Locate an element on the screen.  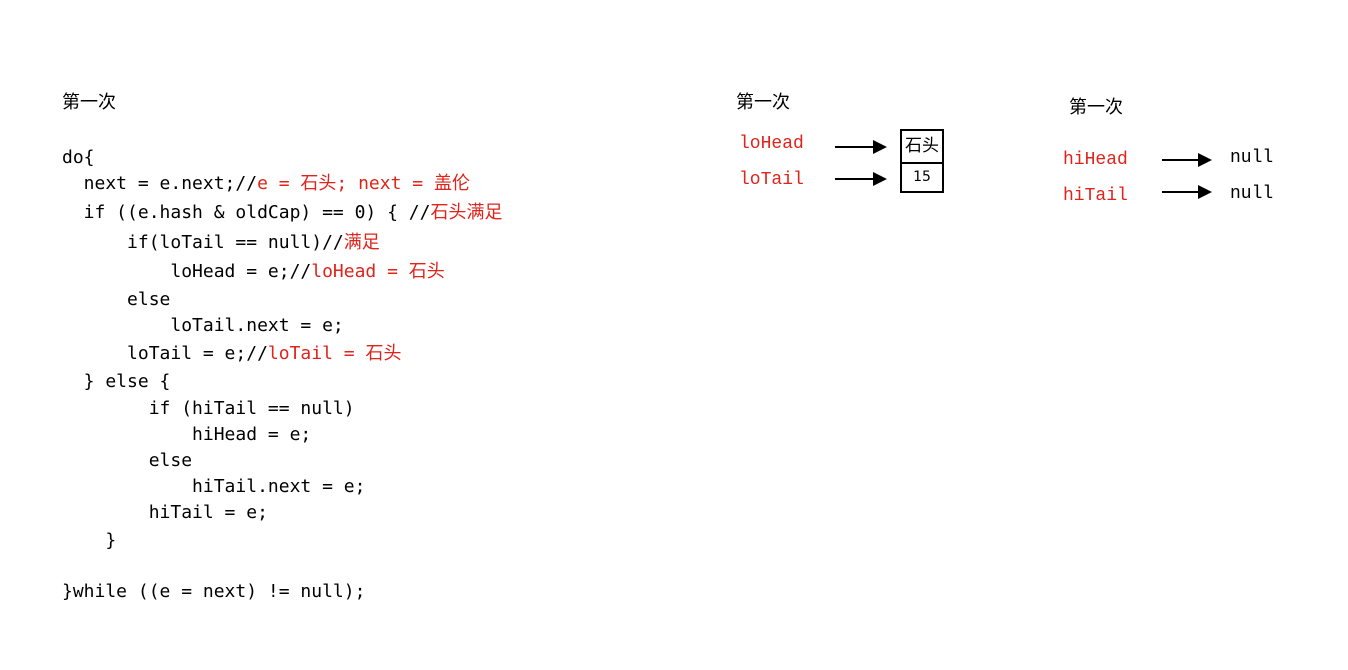
code-line: hiTail = e; is located at coordinates (165, 512).